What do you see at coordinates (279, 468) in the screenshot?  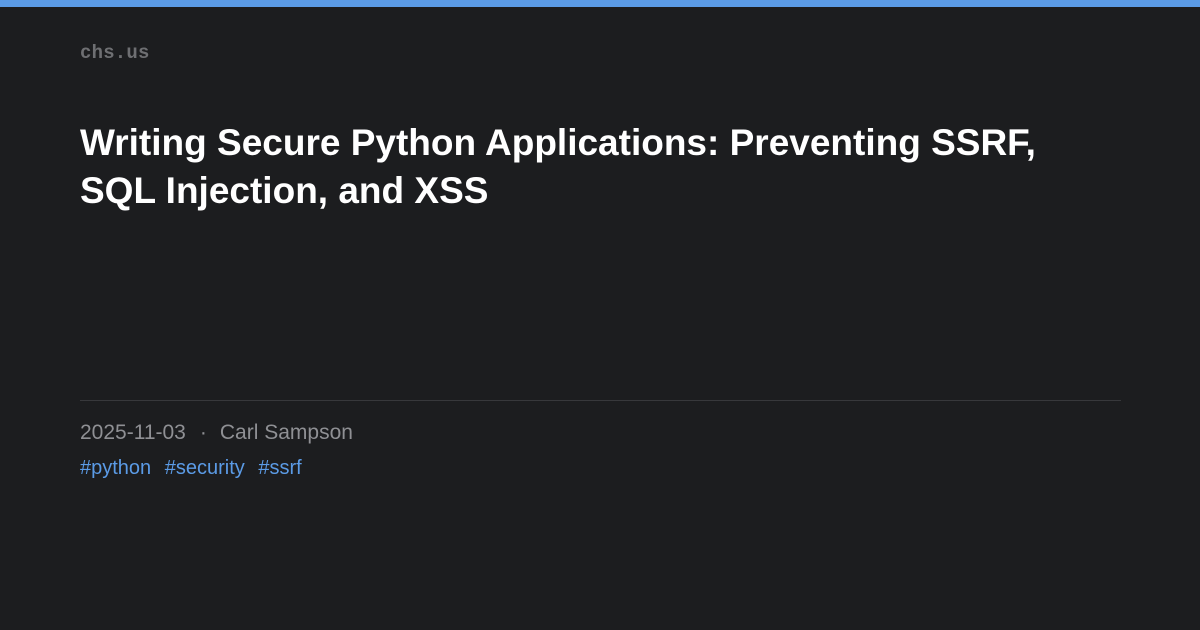 I see `tag-ssrf: #ssrf` at bounding box center [279, 468].